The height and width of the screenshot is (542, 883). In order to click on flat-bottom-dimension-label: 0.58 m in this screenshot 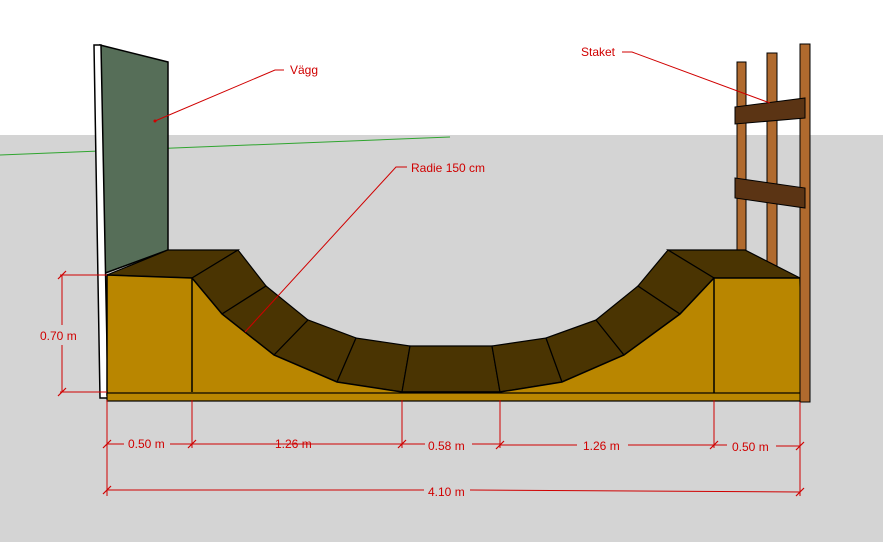, I will do `click(446, 446)`.